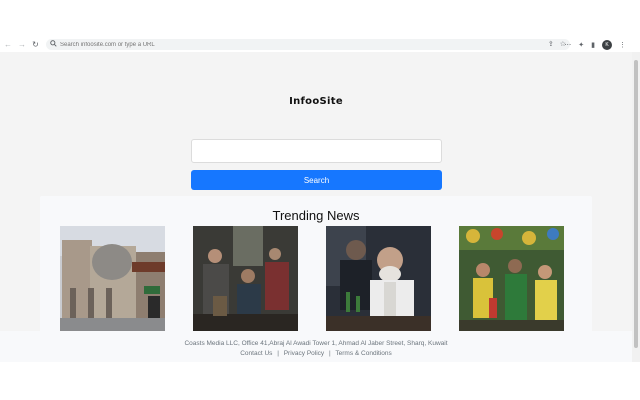  Describe the element at coordinates (35, 44) in the screenshot. I see `reload-button: ↻` at that location.